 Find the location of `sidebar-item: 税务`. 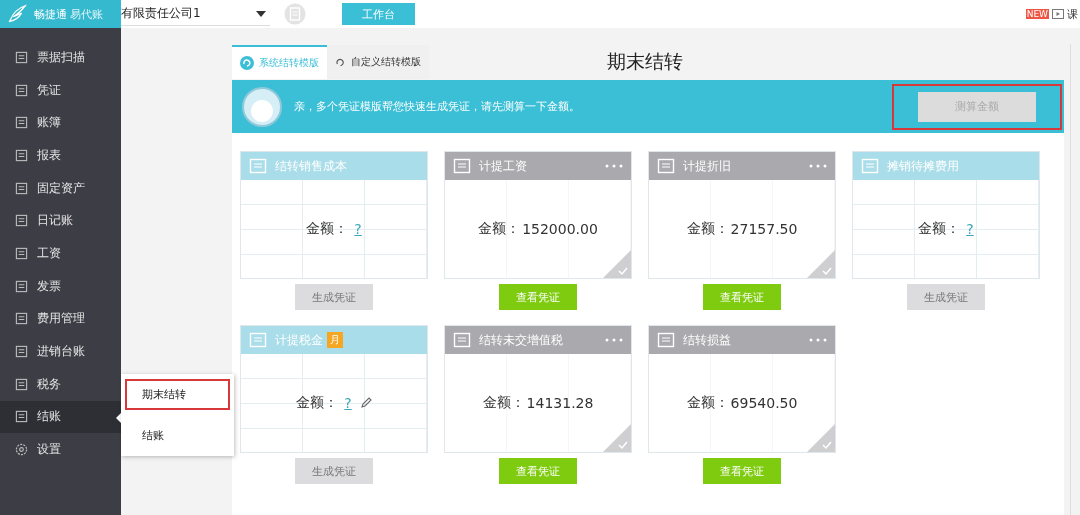

sidebar-item: 税务 is located at coordinates (60, 384).